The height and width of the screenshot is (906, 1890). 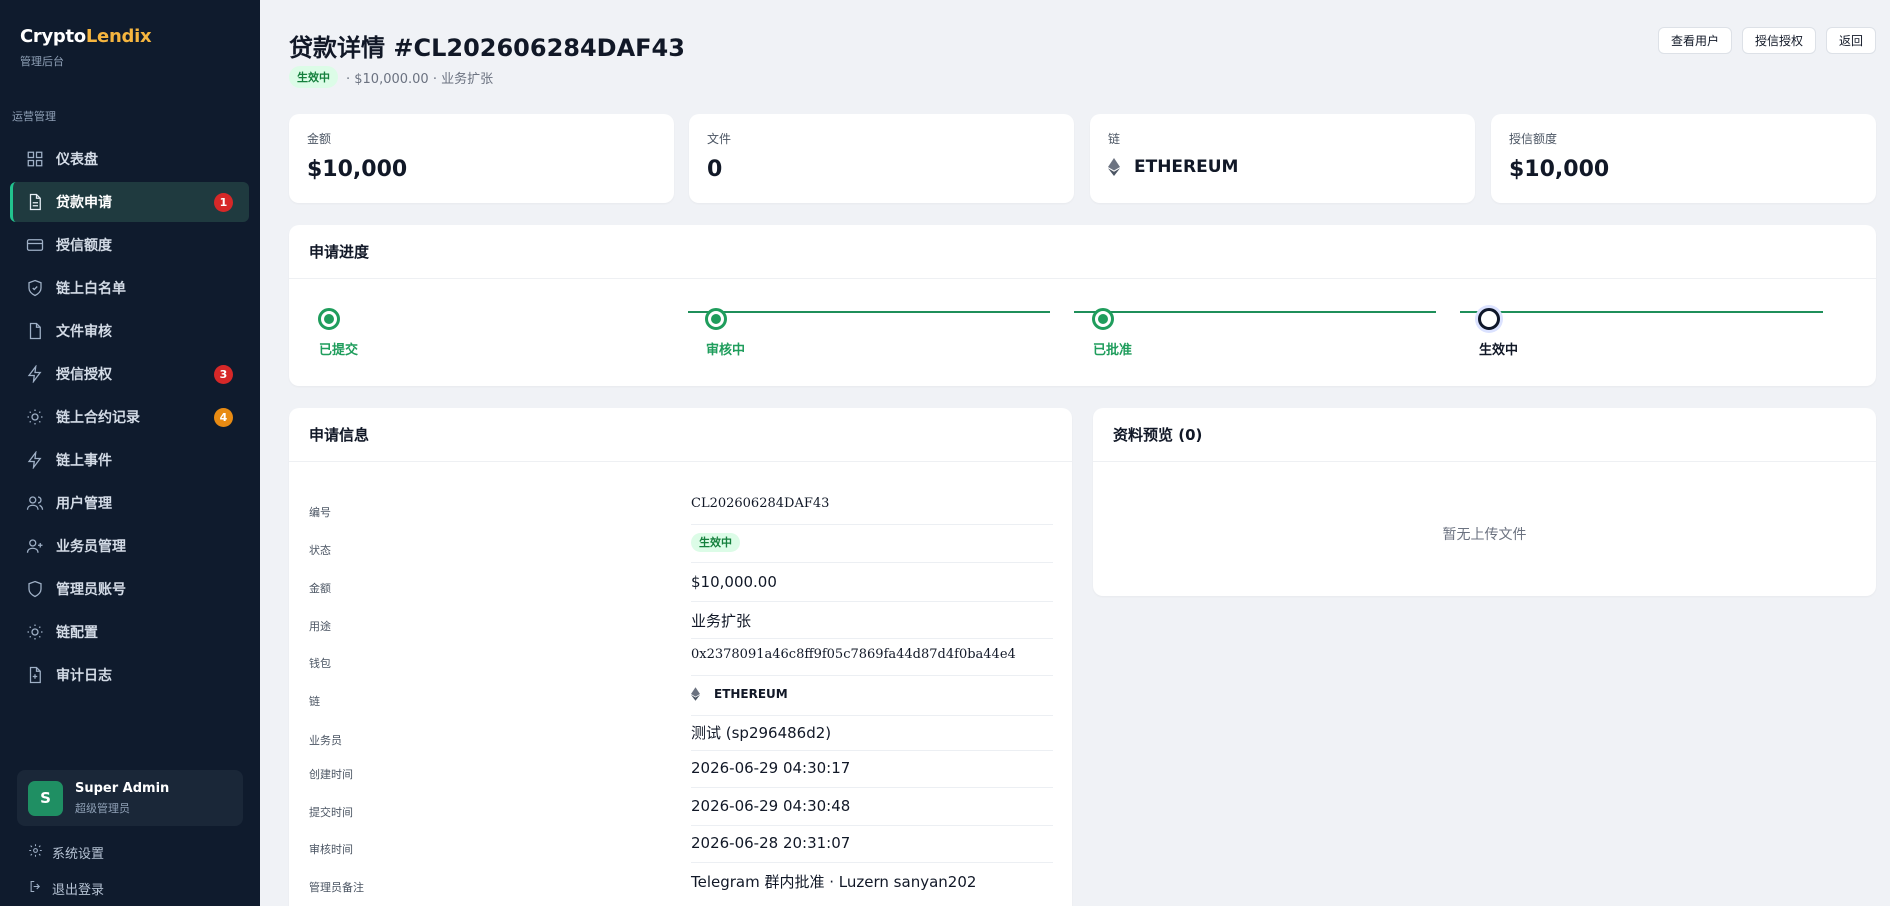 I want to click on sidebar-item-5: 授信授权 3, so click(x=129, y=374).